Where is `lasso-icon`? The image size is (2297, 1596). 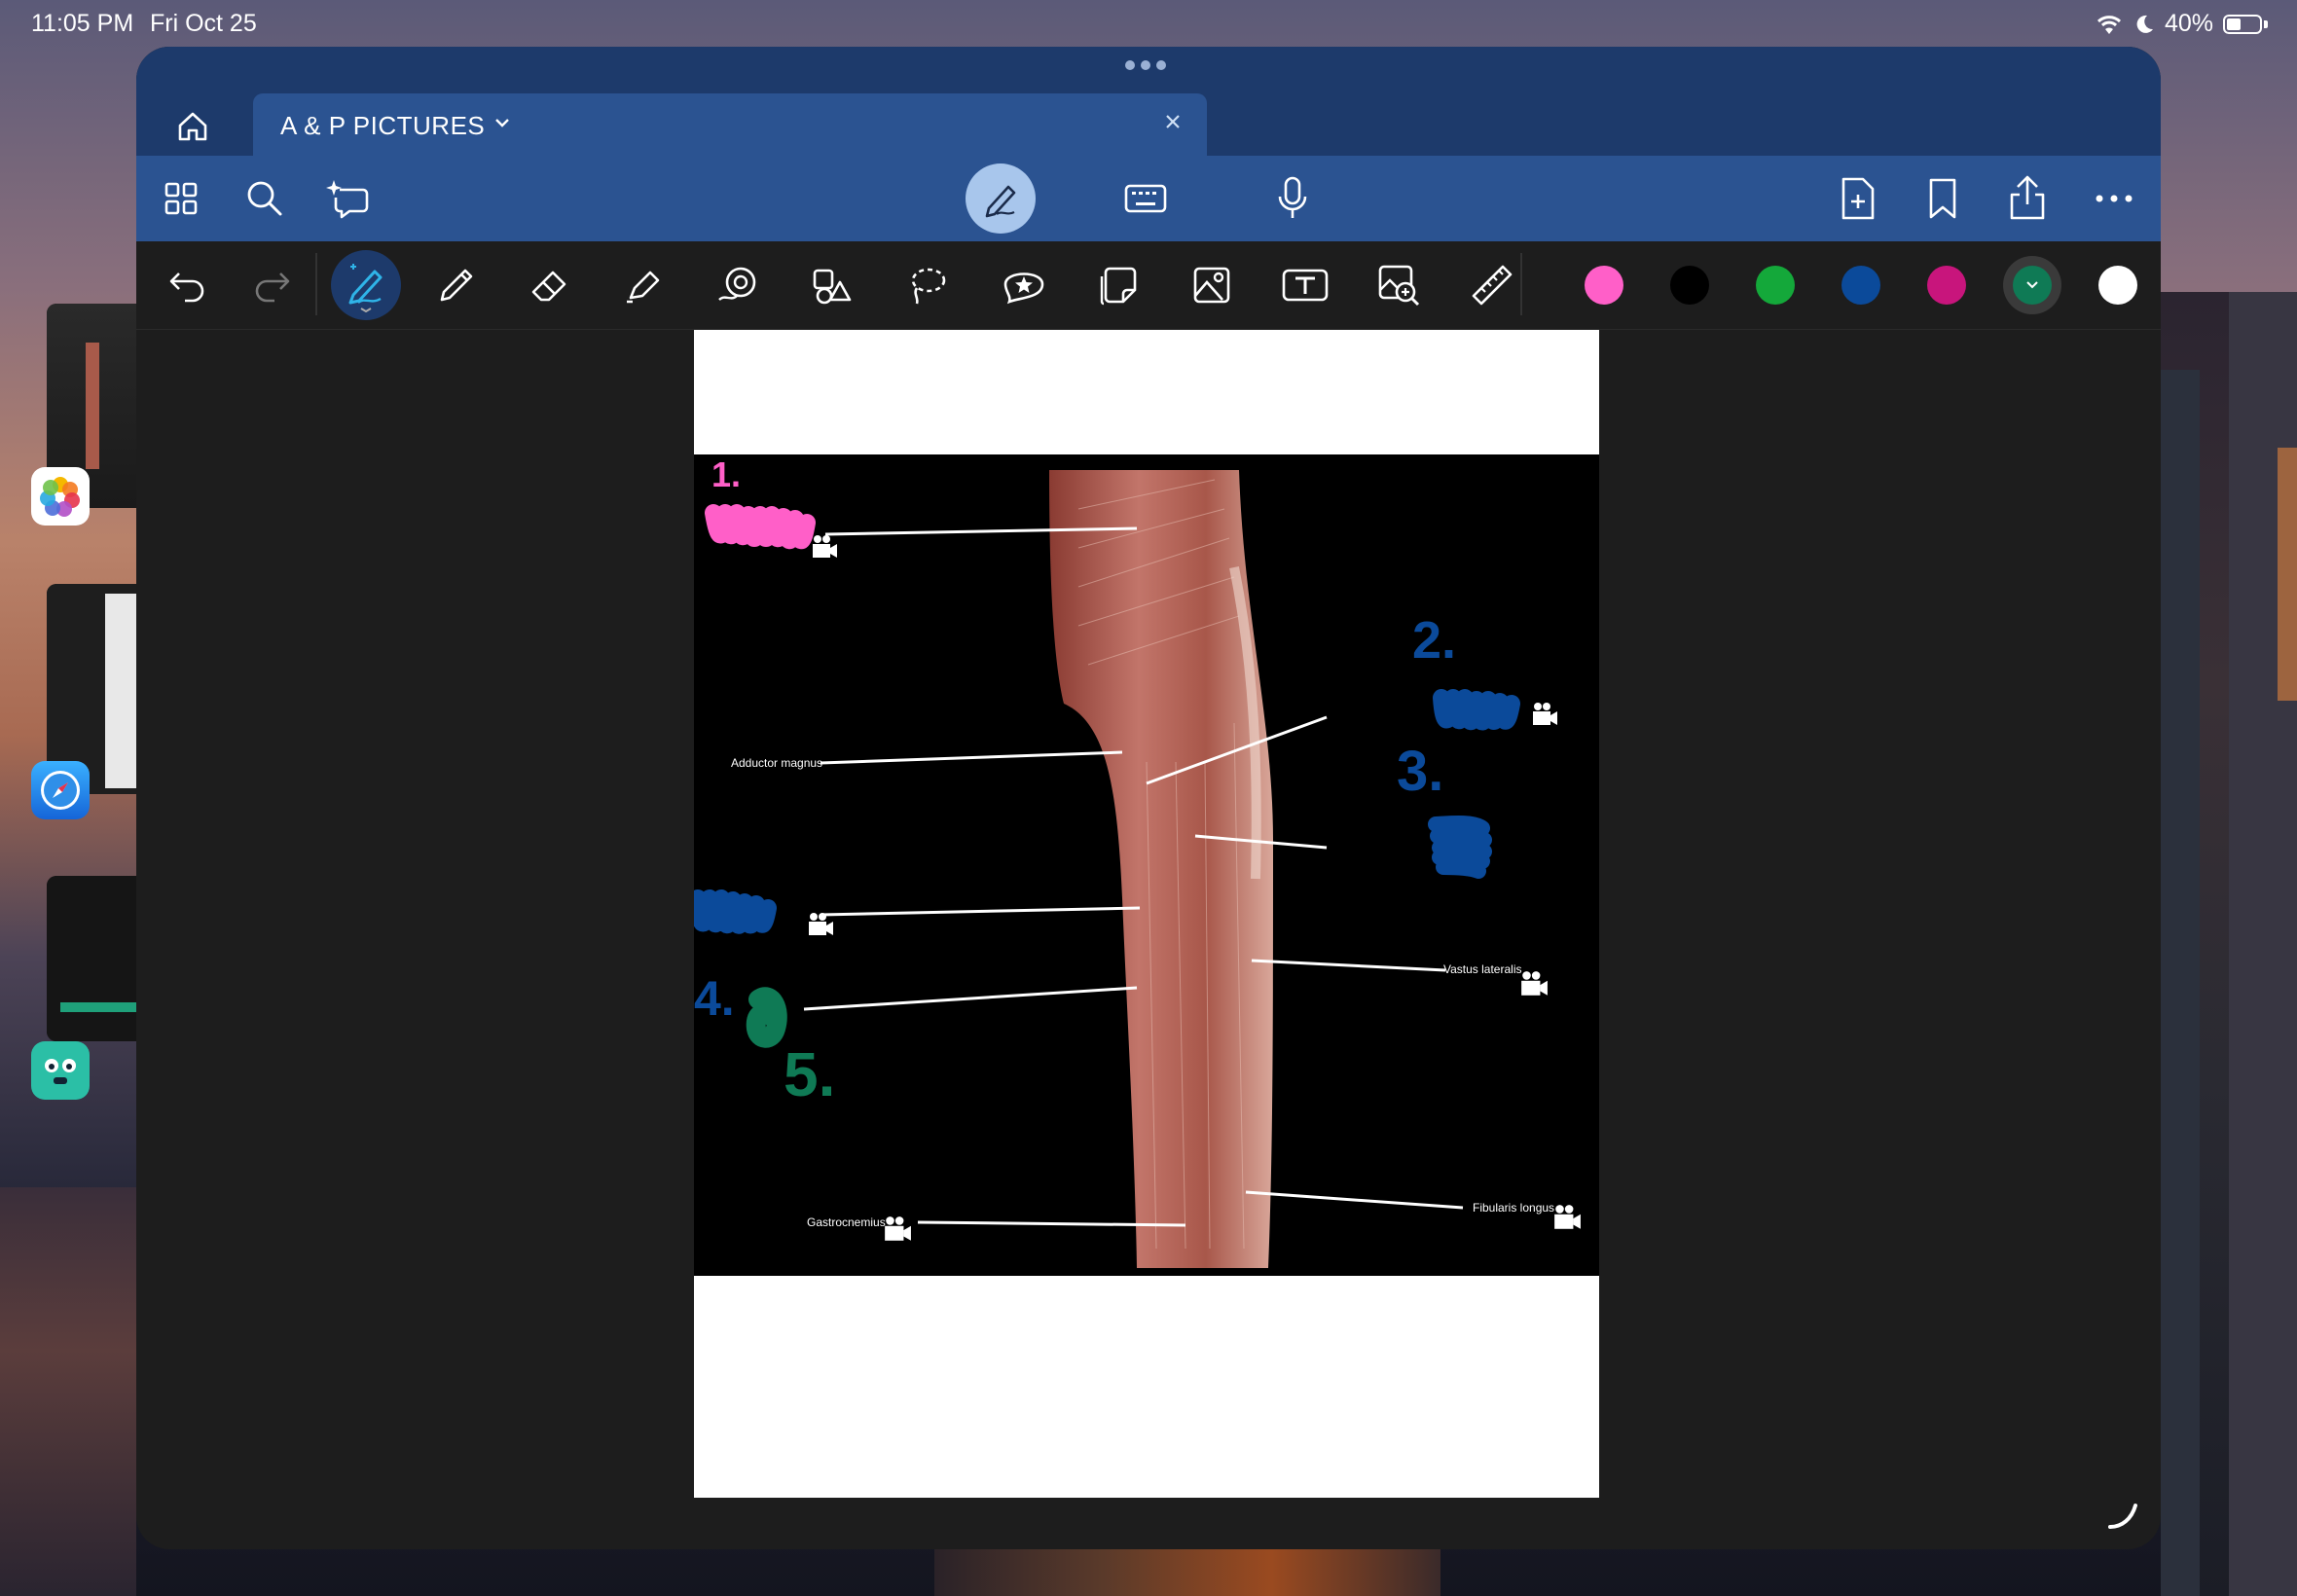 lasso-icon is located at coordinates (929, 286).